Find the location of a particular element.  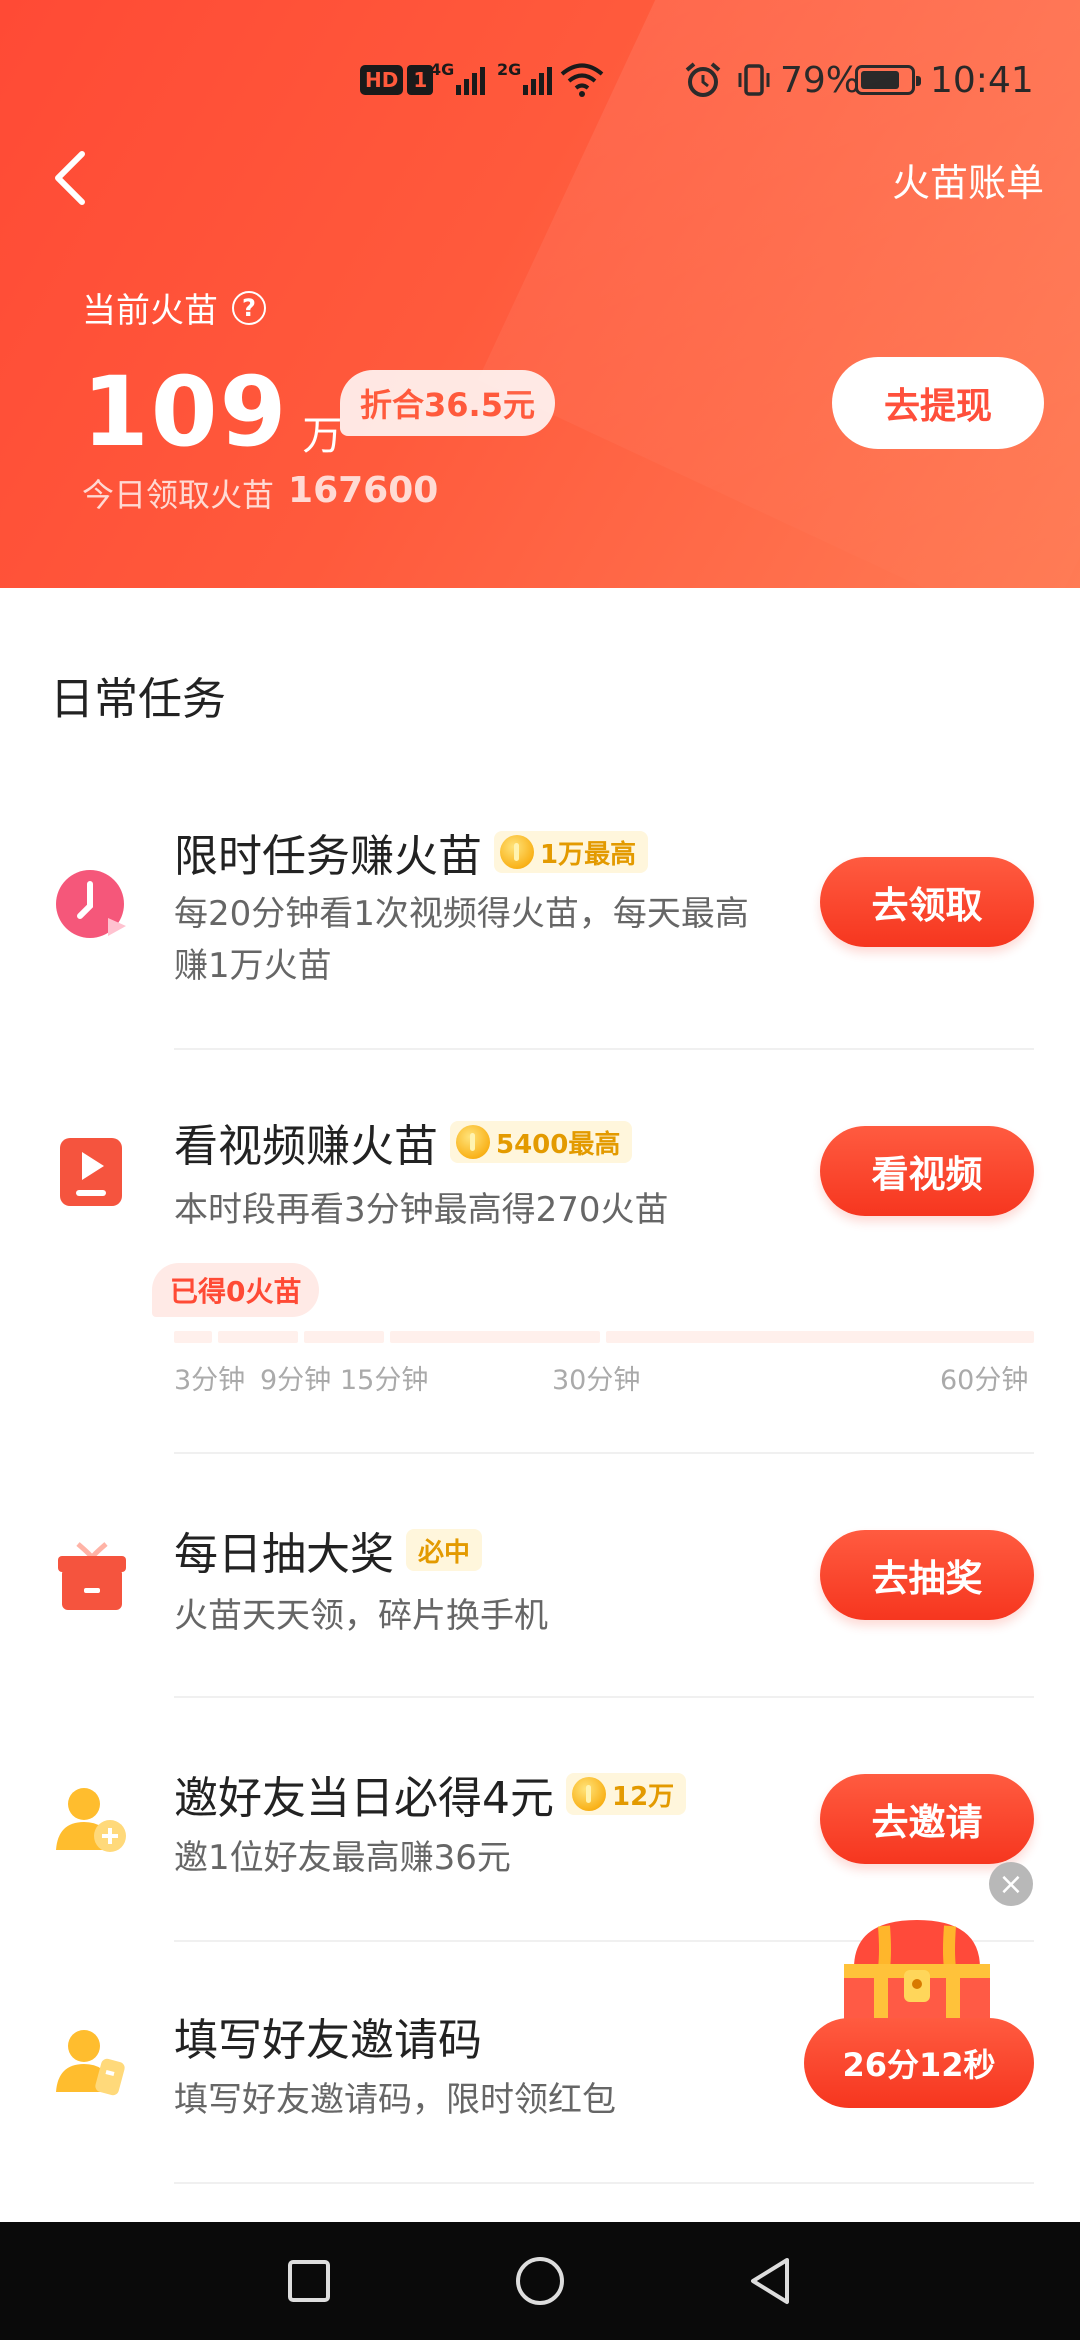

battery-percent: 79% is located at coordinates (820, 80).